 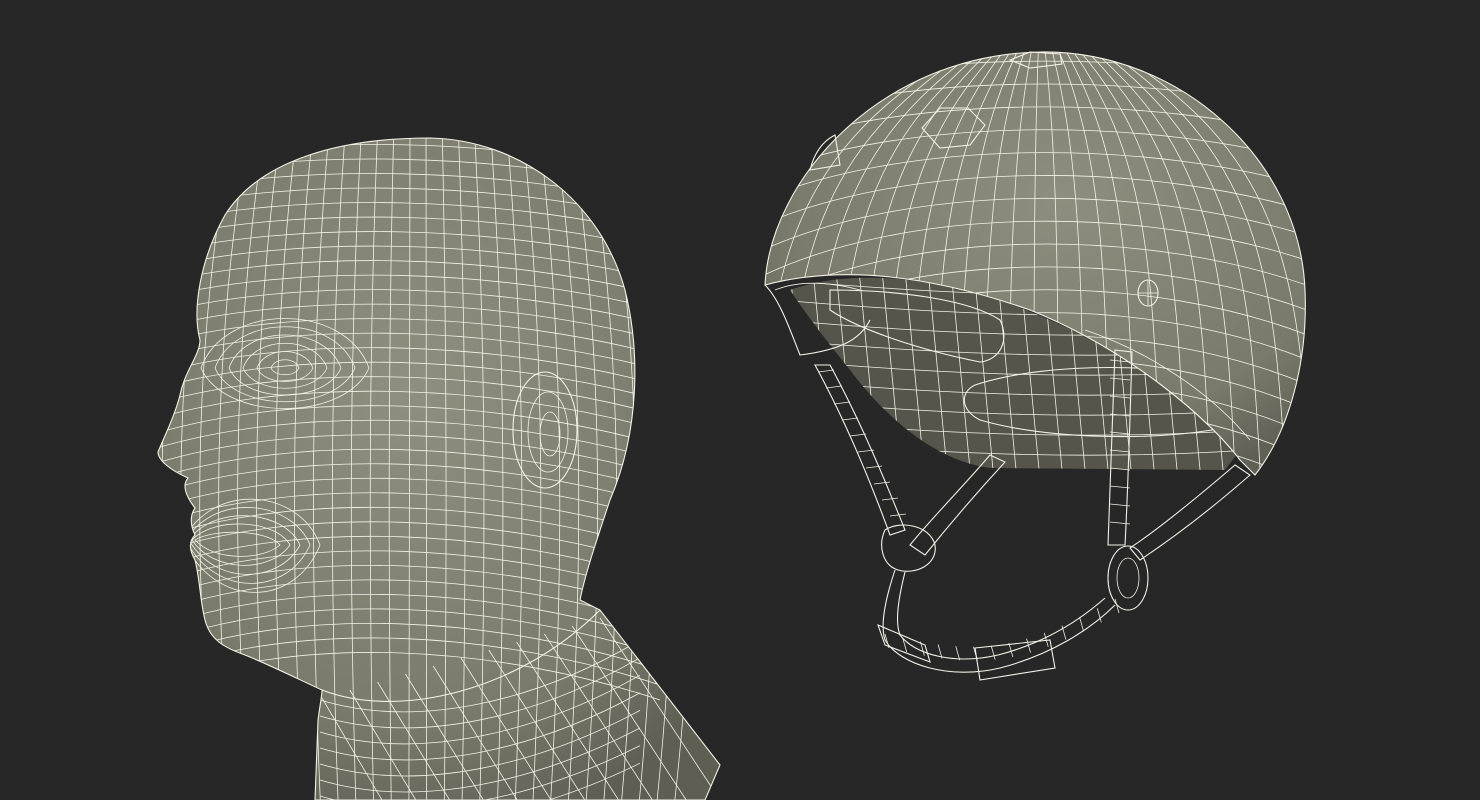 I want to click on strap-clip, so click(x=1015, y=660).